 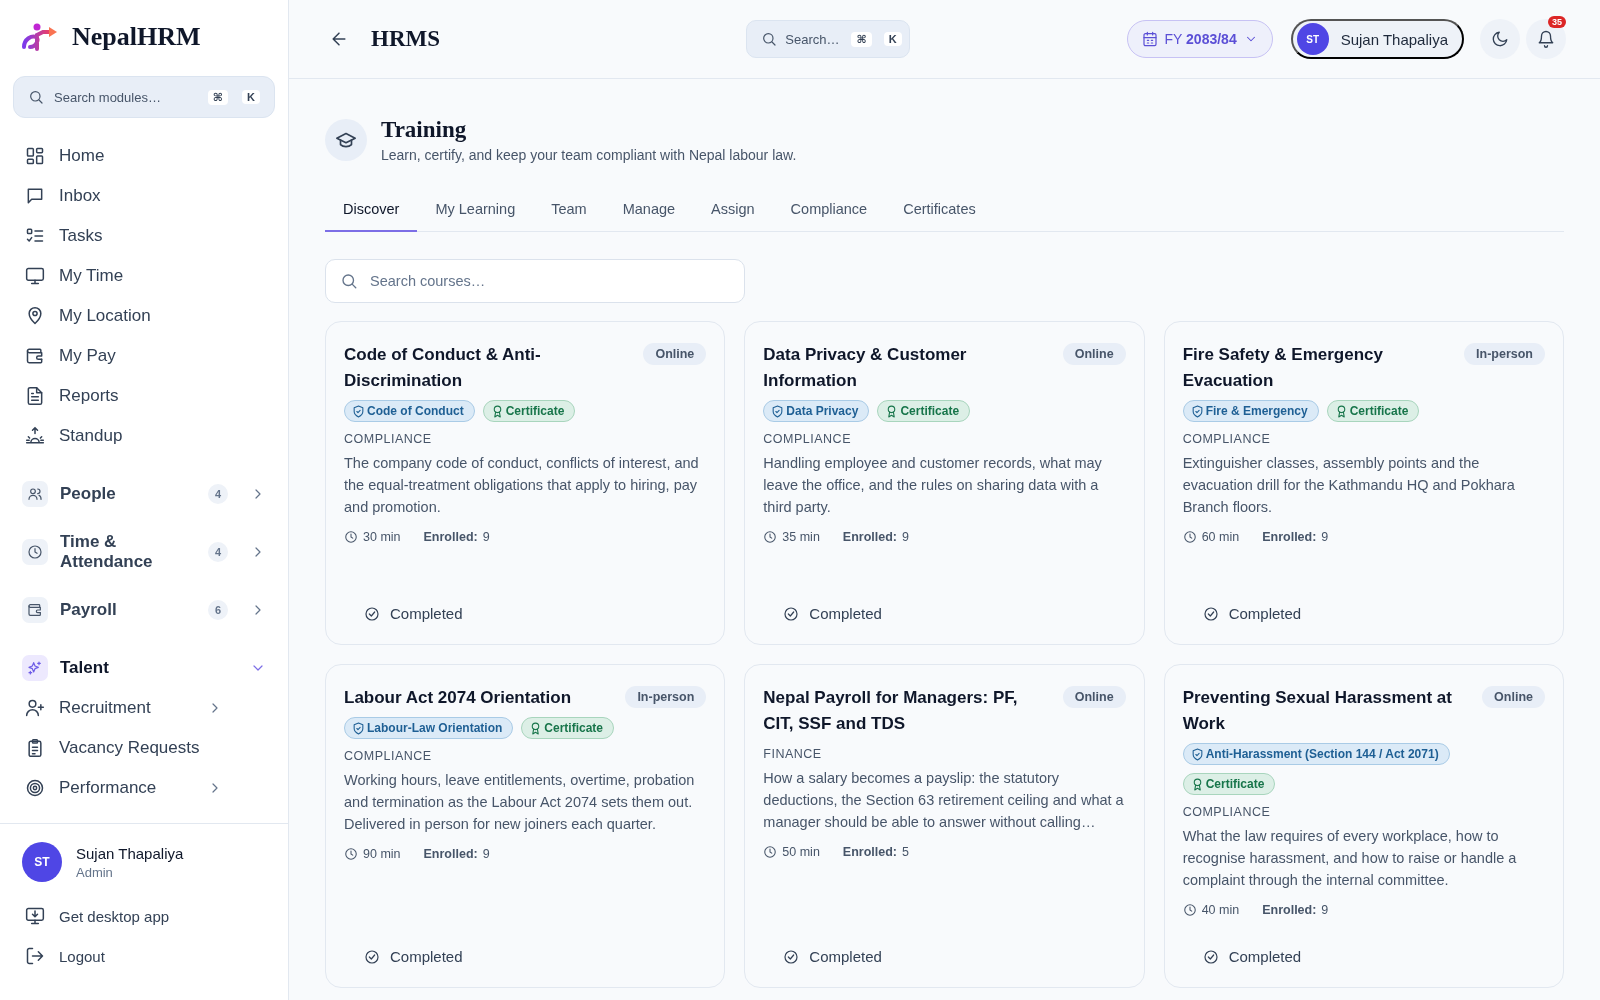 What do you see at coordinates (1556, 22) in the screenshot?
I see `notification-count-badge: 35` at bounding box center [1556, 22].